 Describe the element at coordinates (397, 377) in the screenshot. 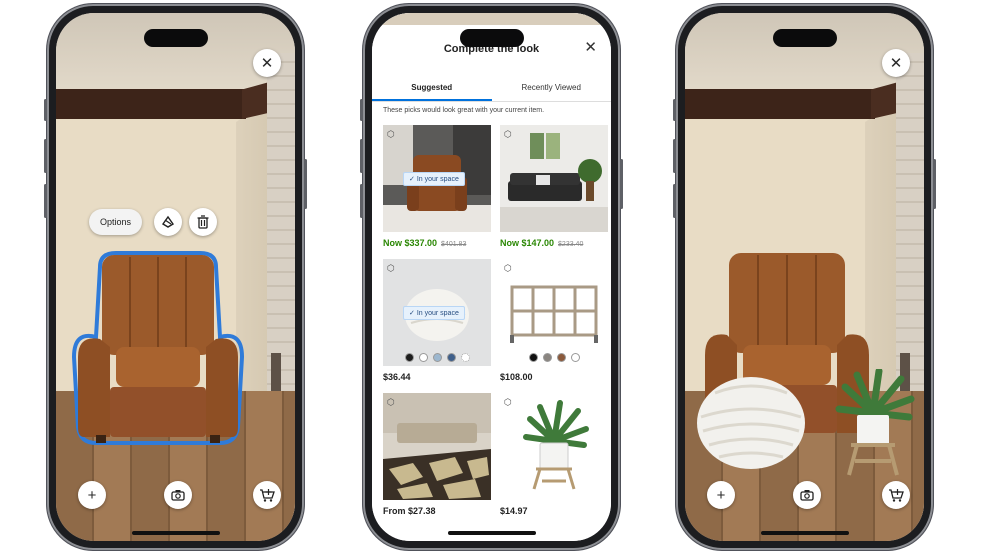

I see `product-price: $36.44` at that location.